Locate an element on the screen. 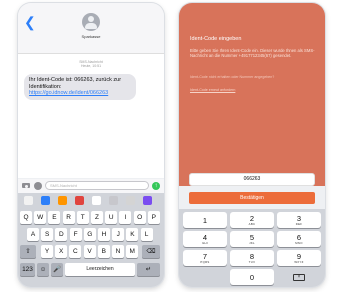 This screenshot has width=337, height=292. numpad-letters: GHI is located at coordinates (205, 243).